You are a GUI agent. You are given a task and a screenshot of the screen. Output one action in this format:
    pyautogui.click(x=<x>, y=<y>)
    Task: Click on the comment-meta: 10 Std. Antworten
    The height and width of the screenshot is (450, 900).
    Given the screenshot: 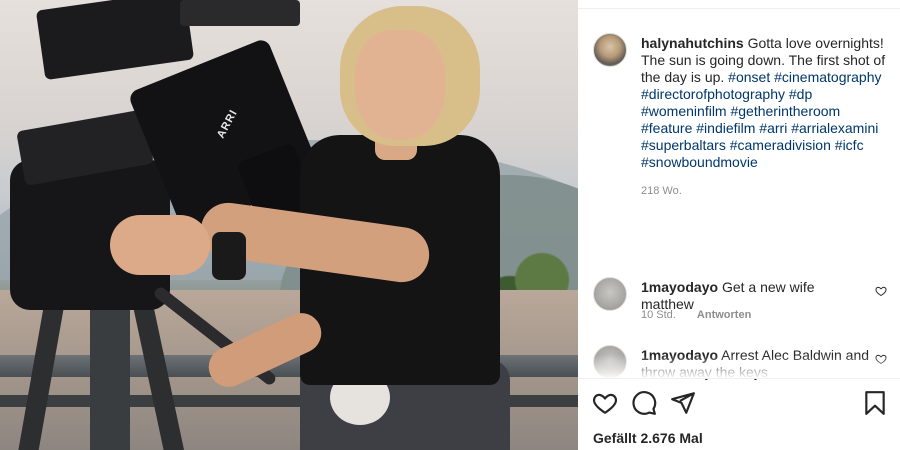 What is the action you would take?
    pyautogui.click(x=705, y=315)
    